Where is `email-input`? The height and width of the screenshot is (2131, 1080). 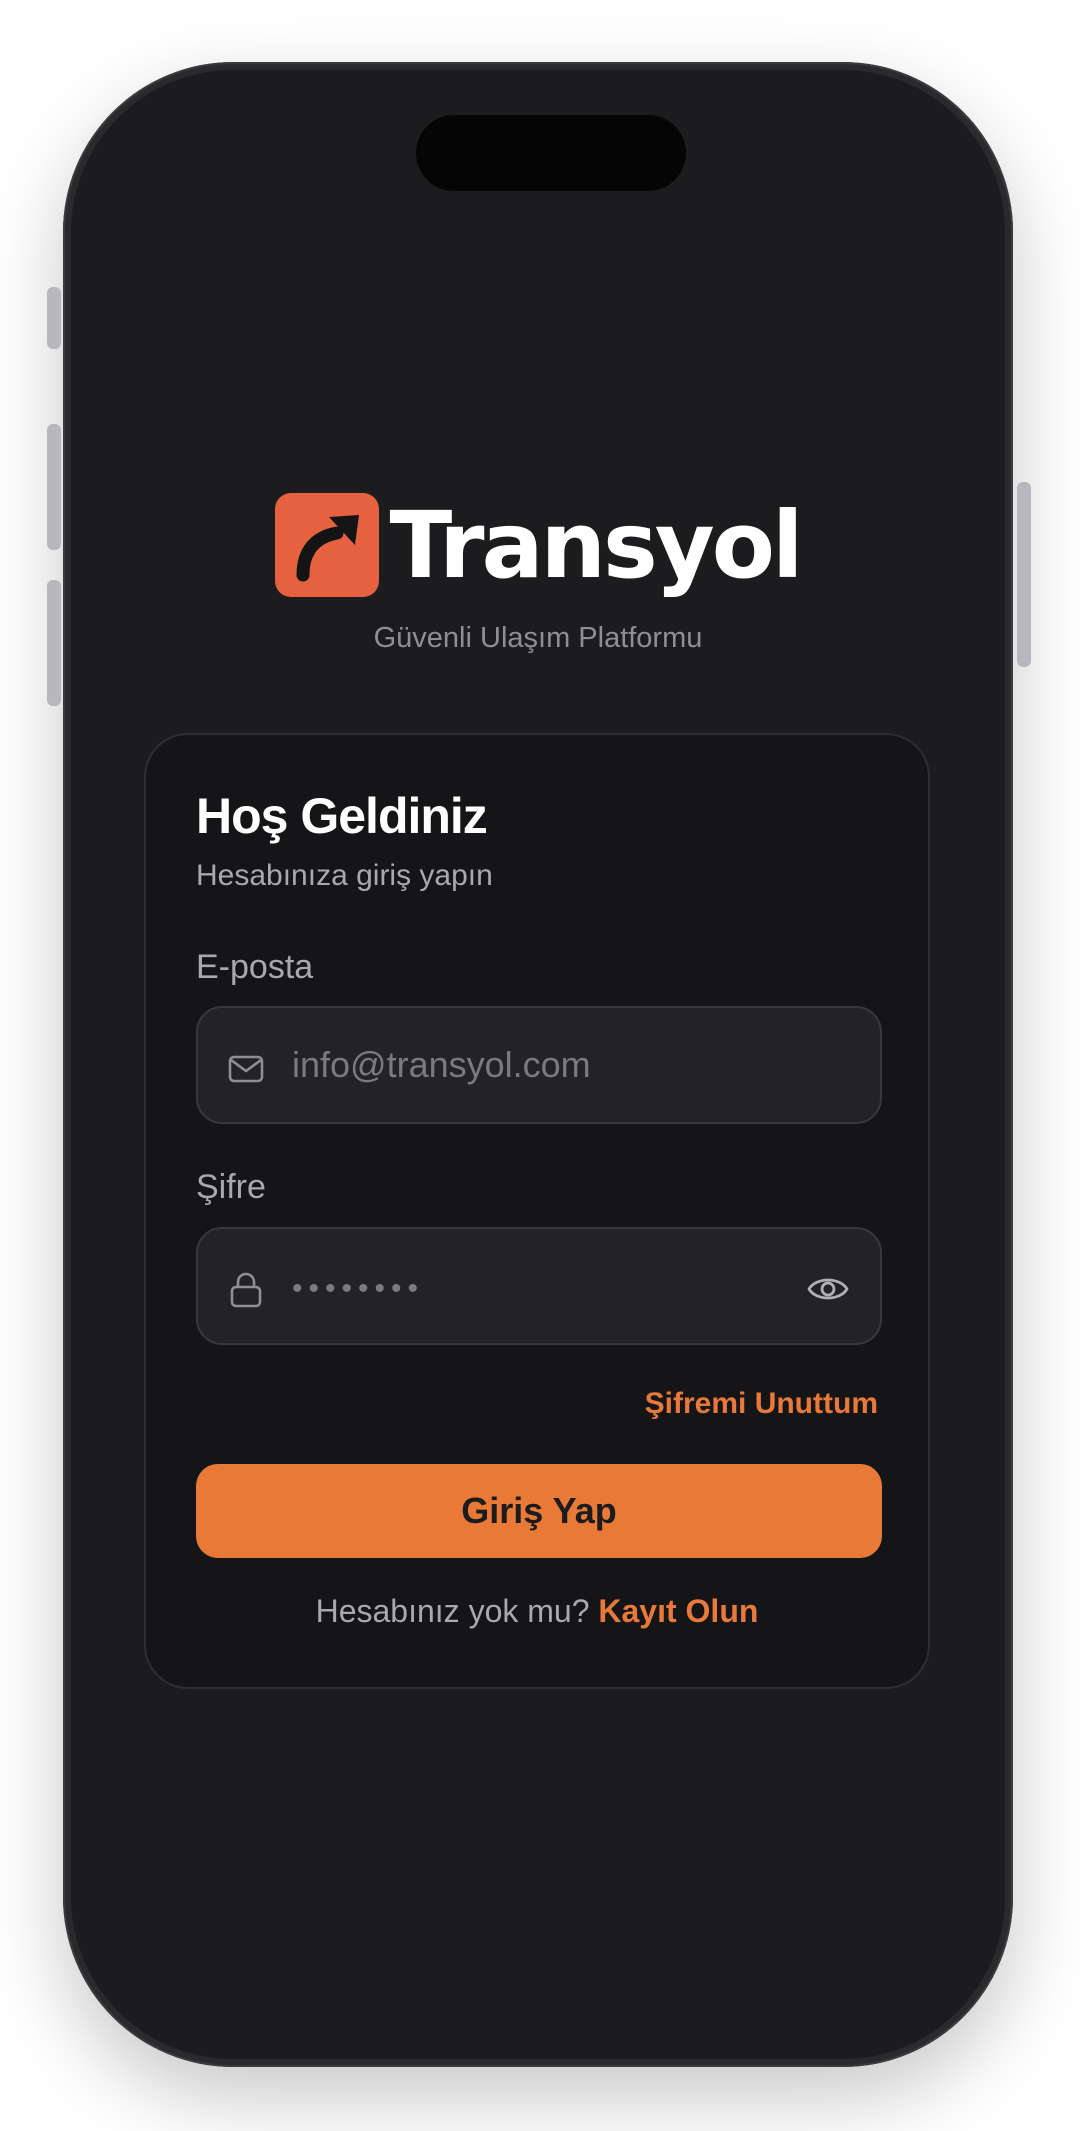
email-input is located at coordinates (572, 1065).